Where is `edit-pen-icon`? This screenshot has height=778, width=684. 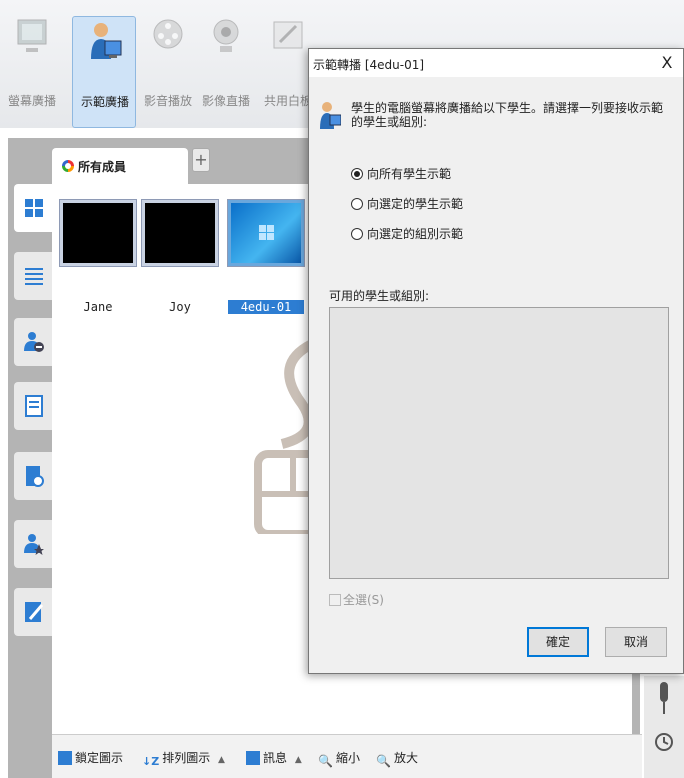
edit-pen-icon is located at coordinates (34, 612).